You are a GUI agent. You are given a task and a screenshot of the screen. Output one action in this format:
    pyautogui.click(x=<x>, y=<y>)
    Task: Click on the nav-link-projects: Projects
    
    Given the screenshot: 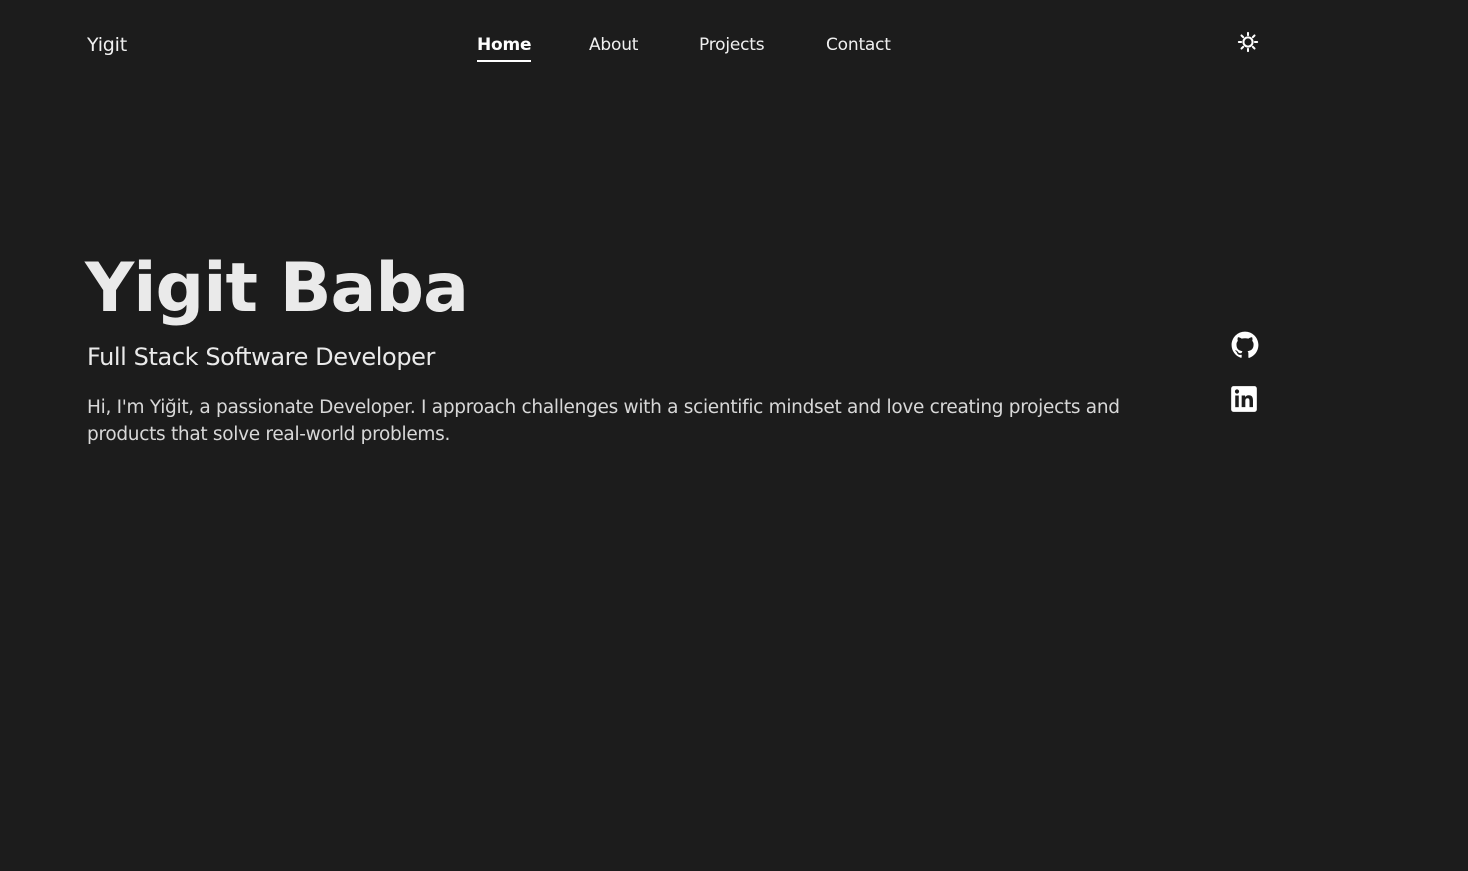 What is the action you would take?
    pyautogui.click(x=732, y=45)
    